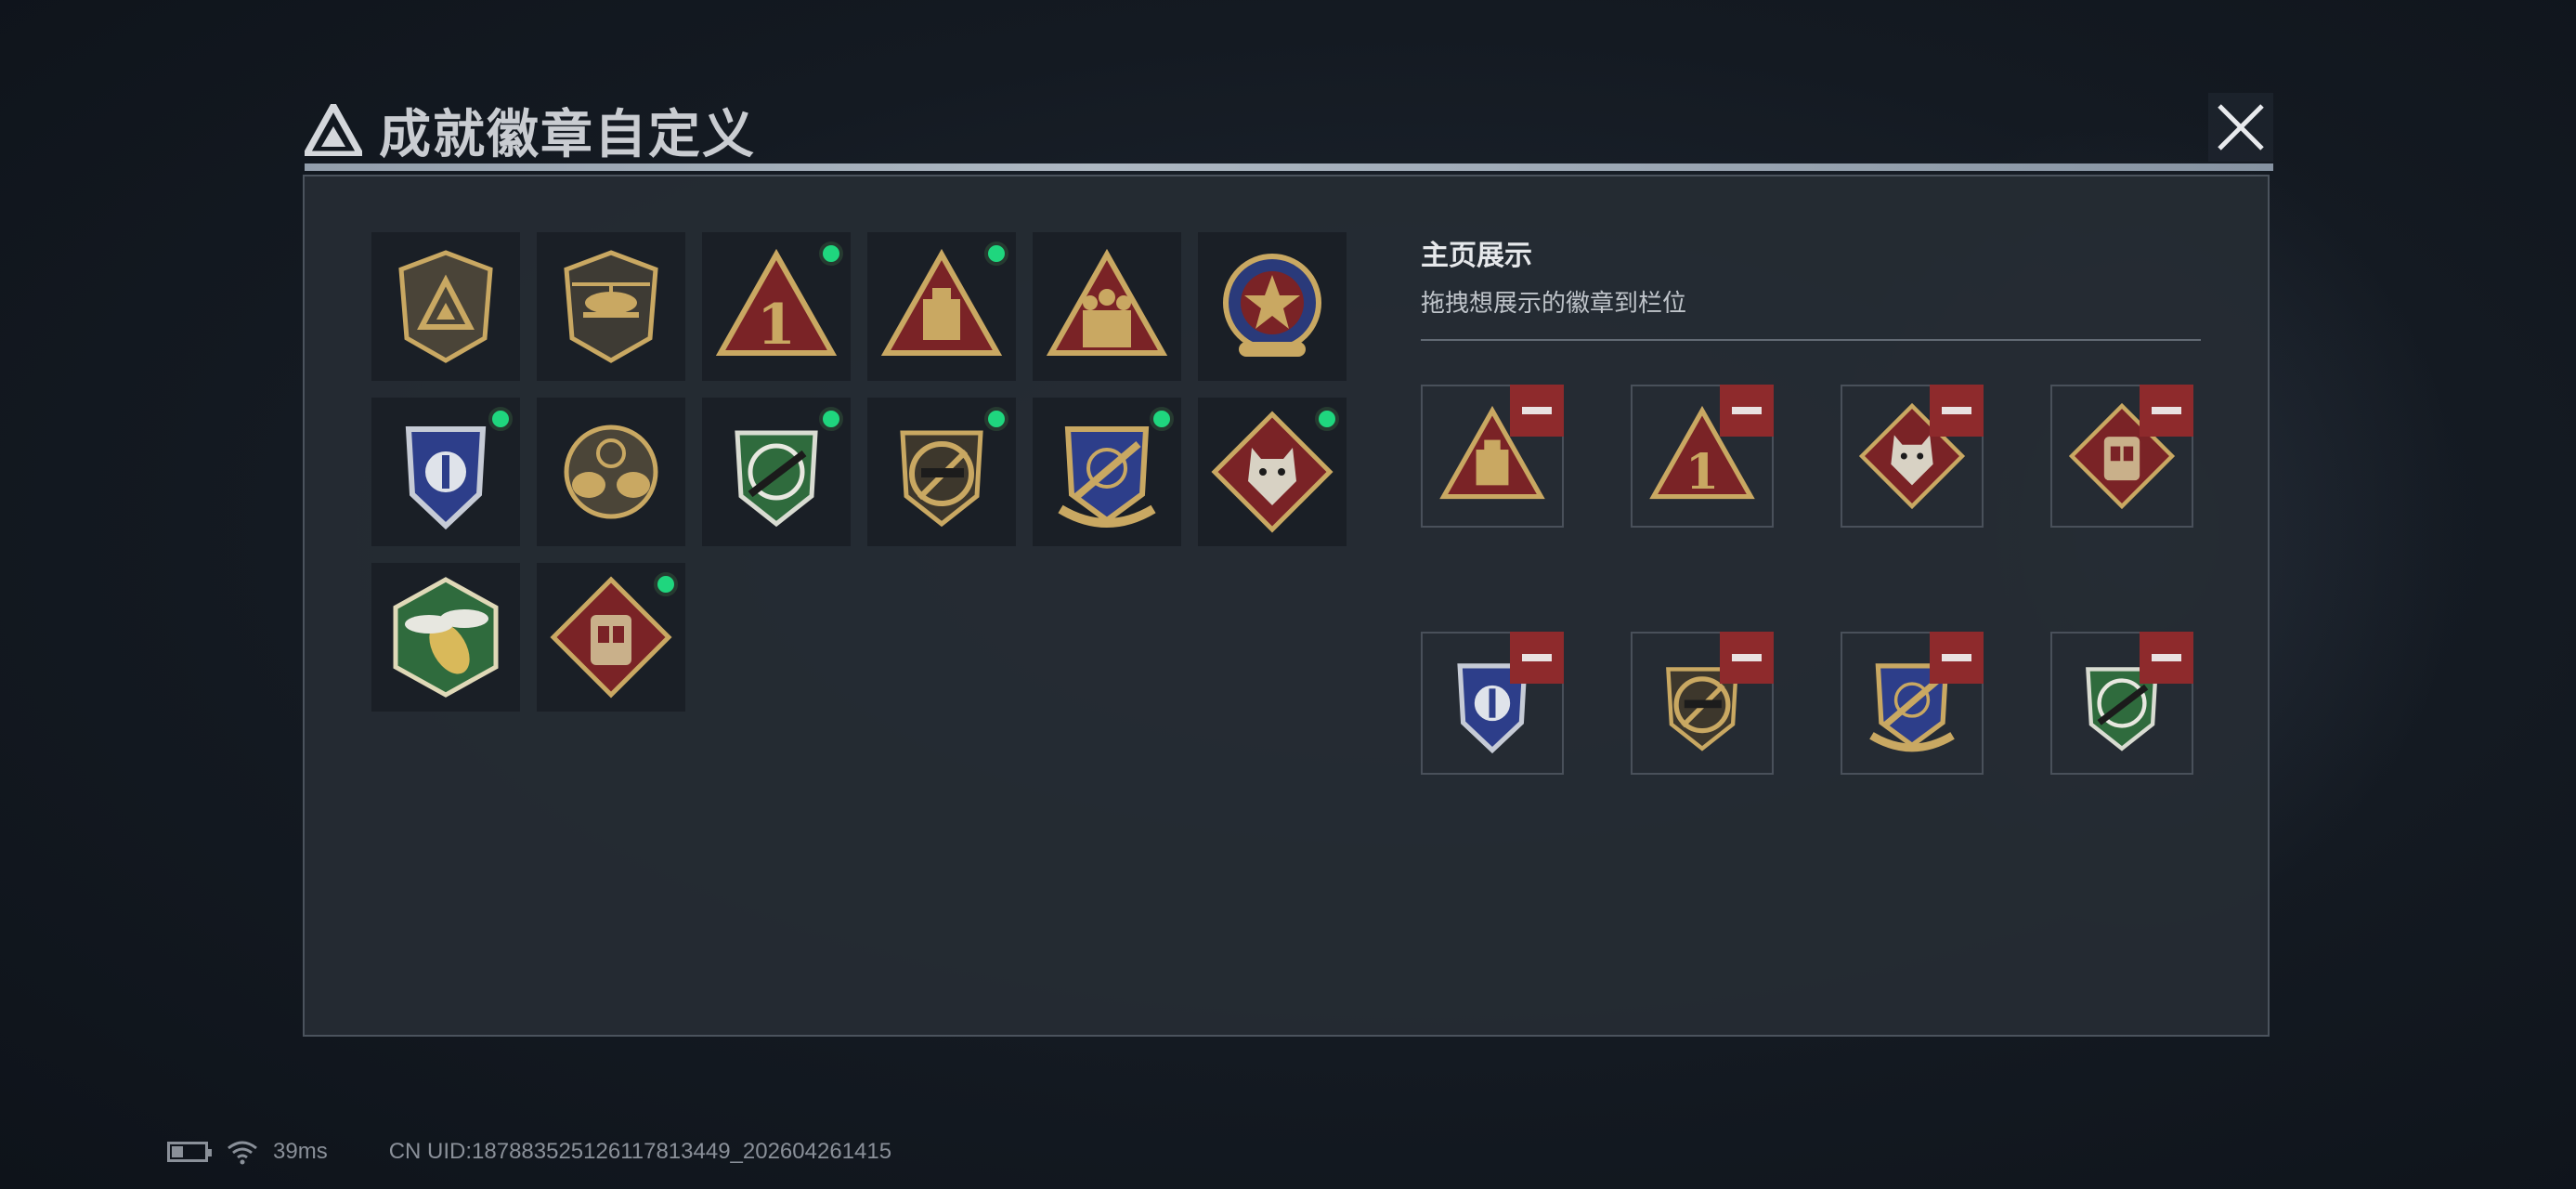 This screenshot has height=1189, width=2576. I want to click on close-button, so click(2240, 128).